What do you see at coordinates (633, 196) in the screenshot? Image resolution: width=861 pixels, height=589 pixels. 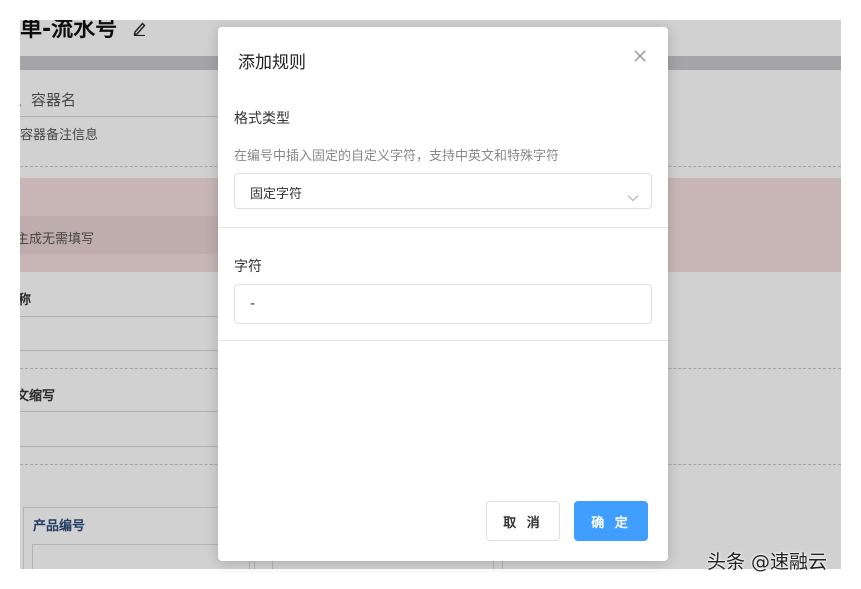 I see `chevron-down-icon` at bounding box center [633, 196].